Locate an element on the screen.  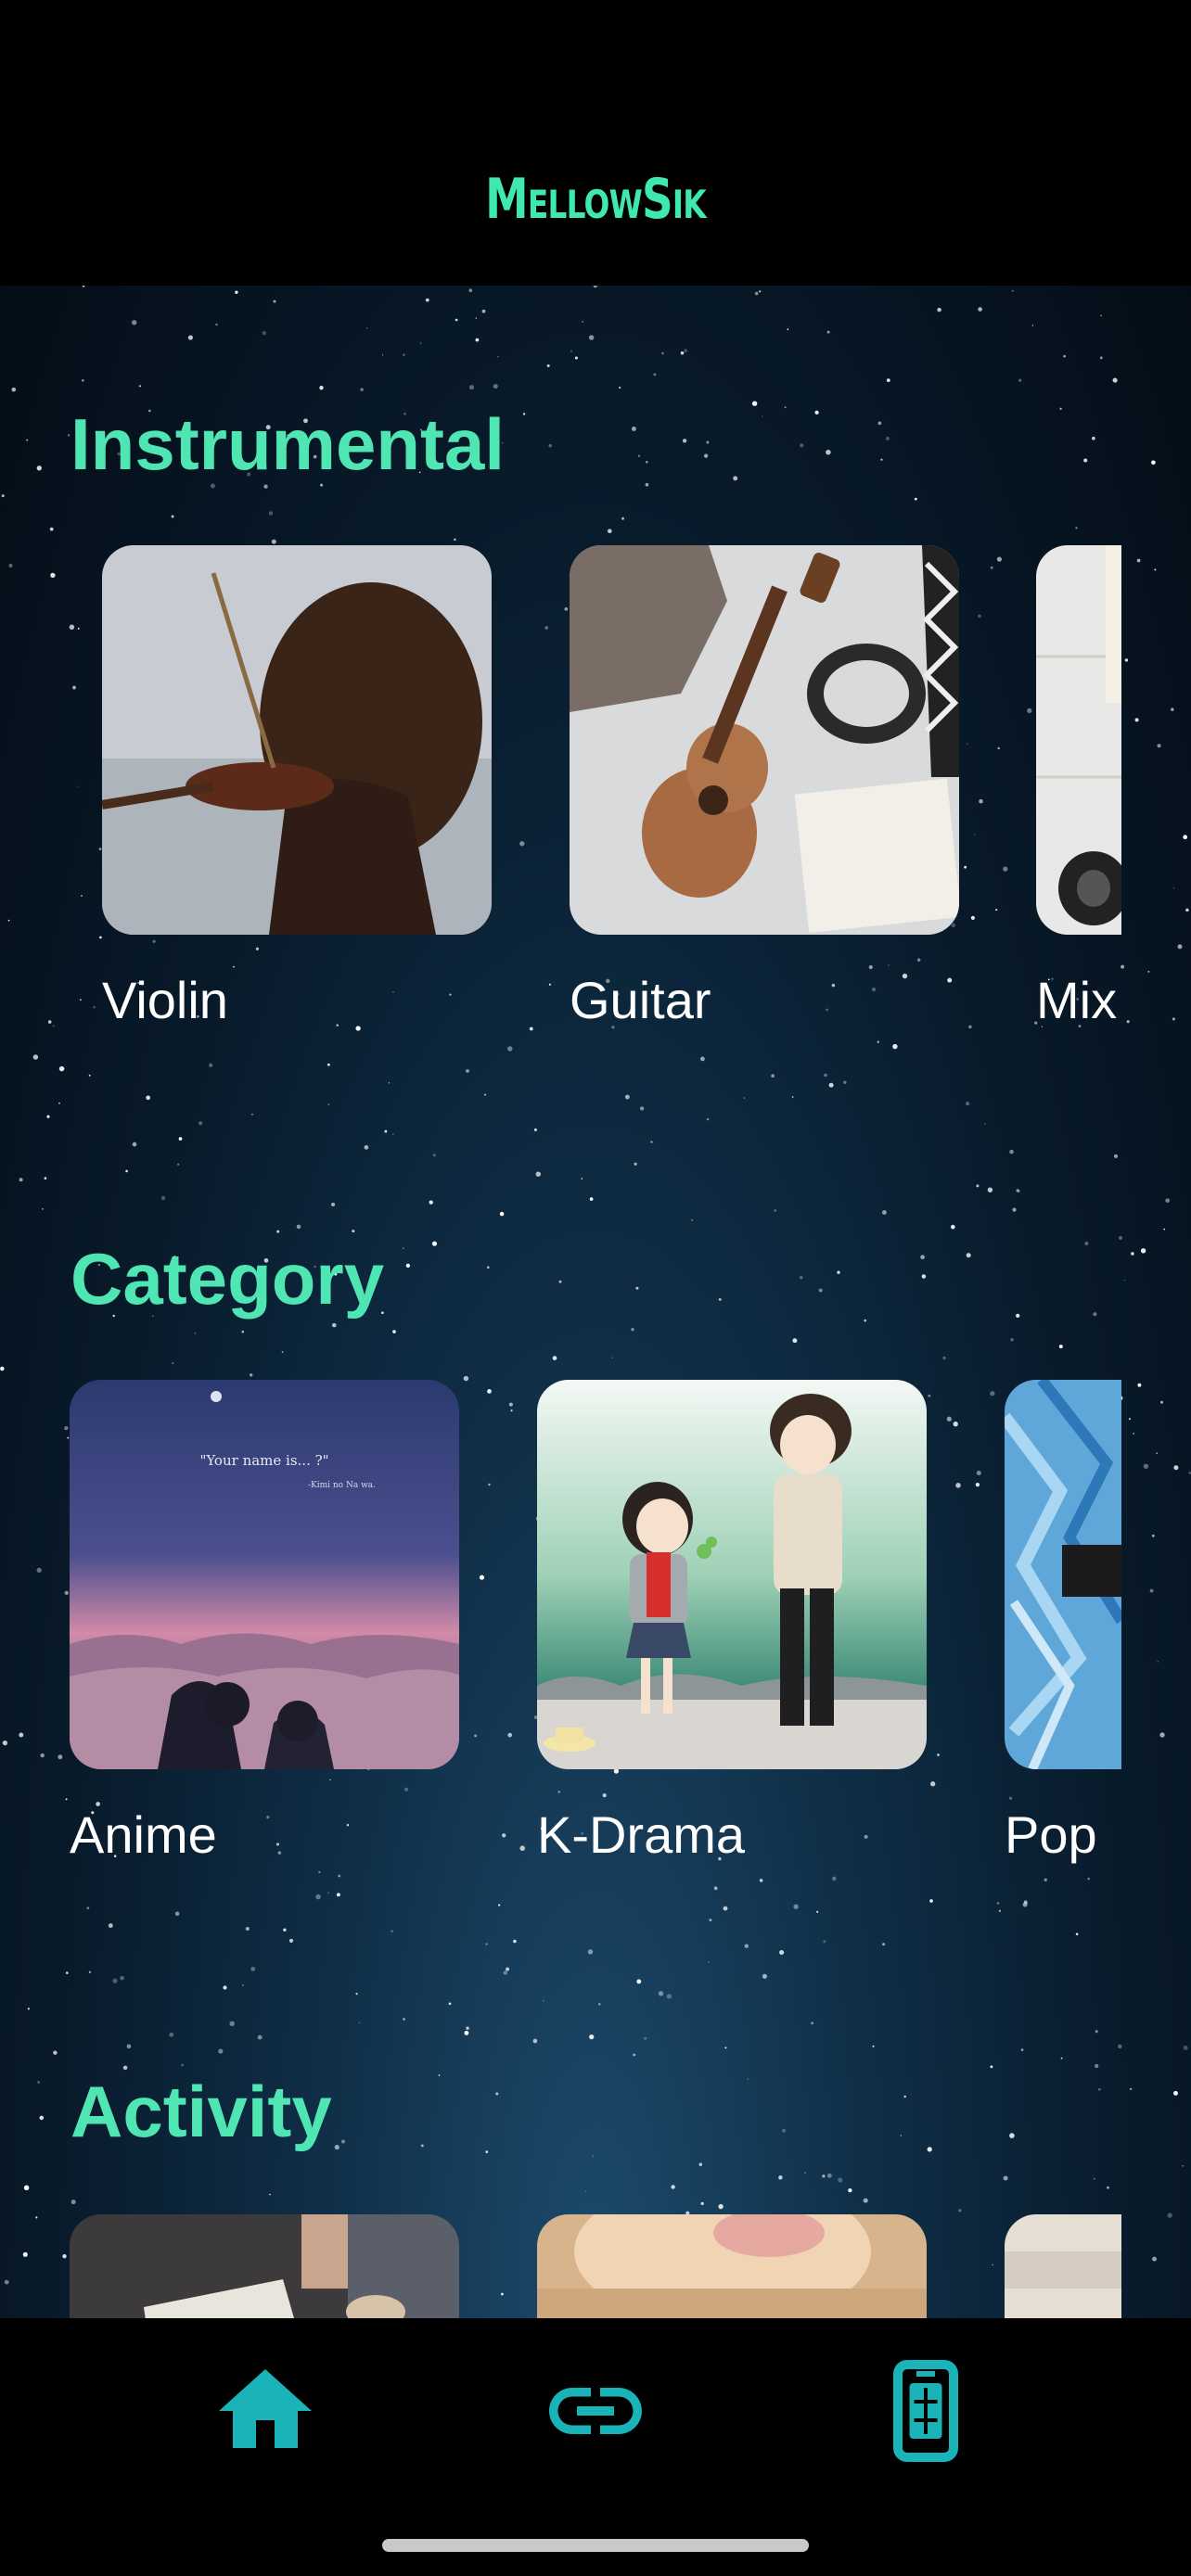
card-anime-image: "Your name is... ?" -Kimi no Na wa. is located at coordinates (264, 1574).